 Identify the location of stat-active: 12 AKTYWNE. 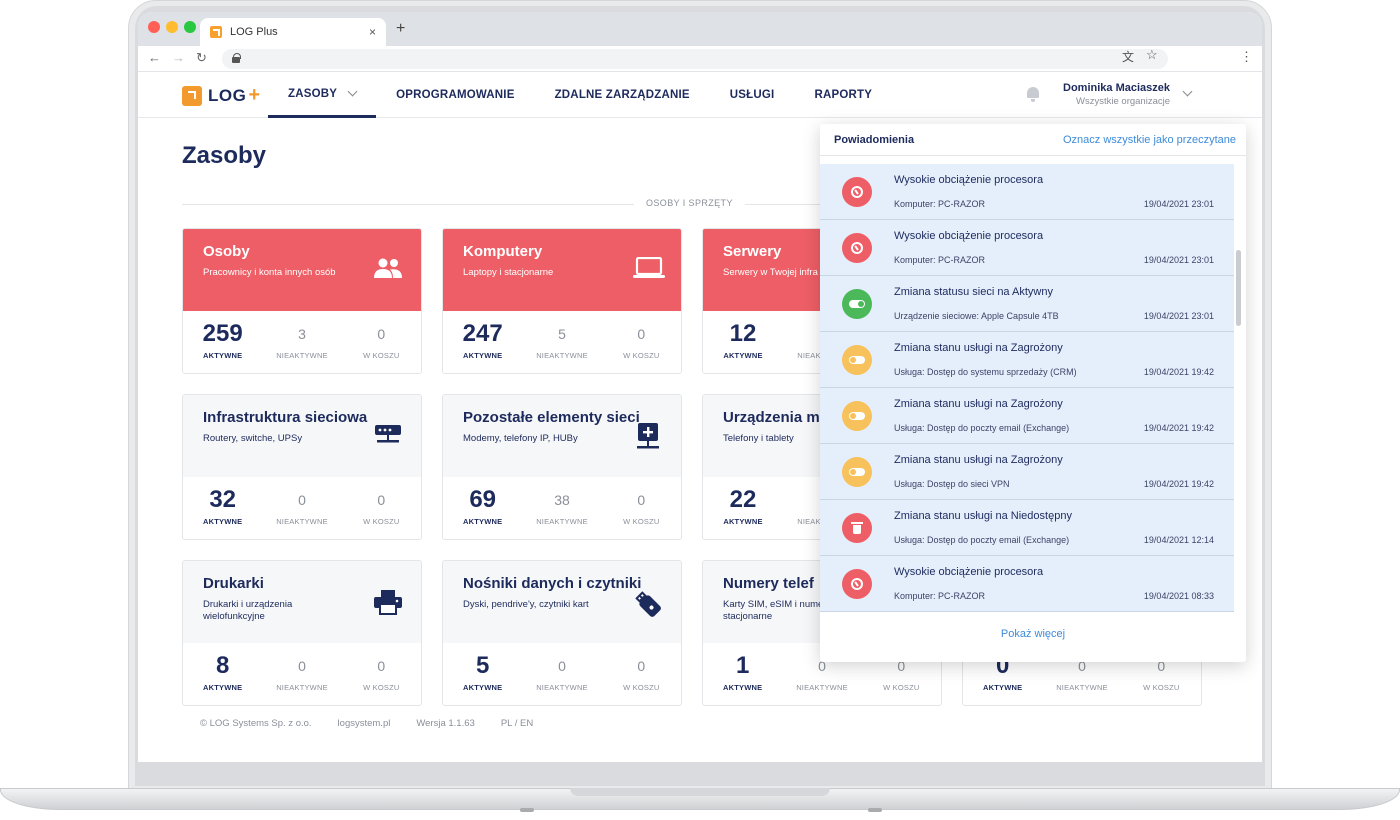
(743, 346).